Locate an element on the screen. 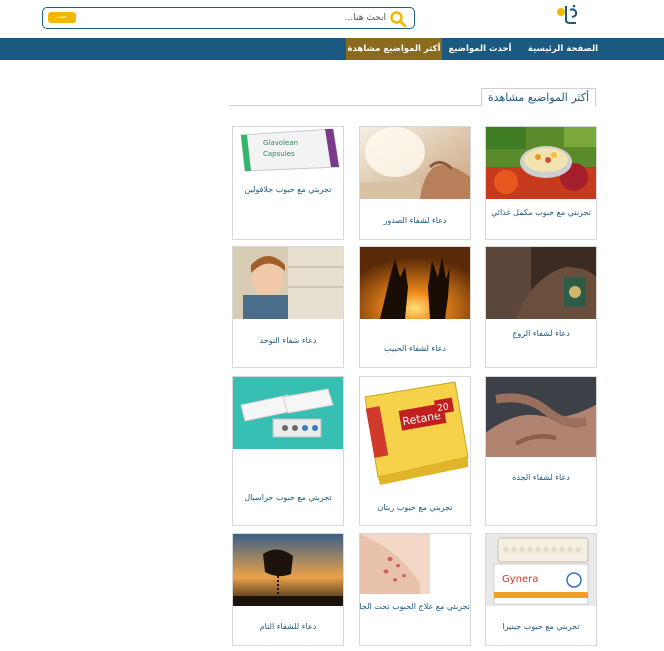  sad-child-window-image is located at coordinates (288, 283).